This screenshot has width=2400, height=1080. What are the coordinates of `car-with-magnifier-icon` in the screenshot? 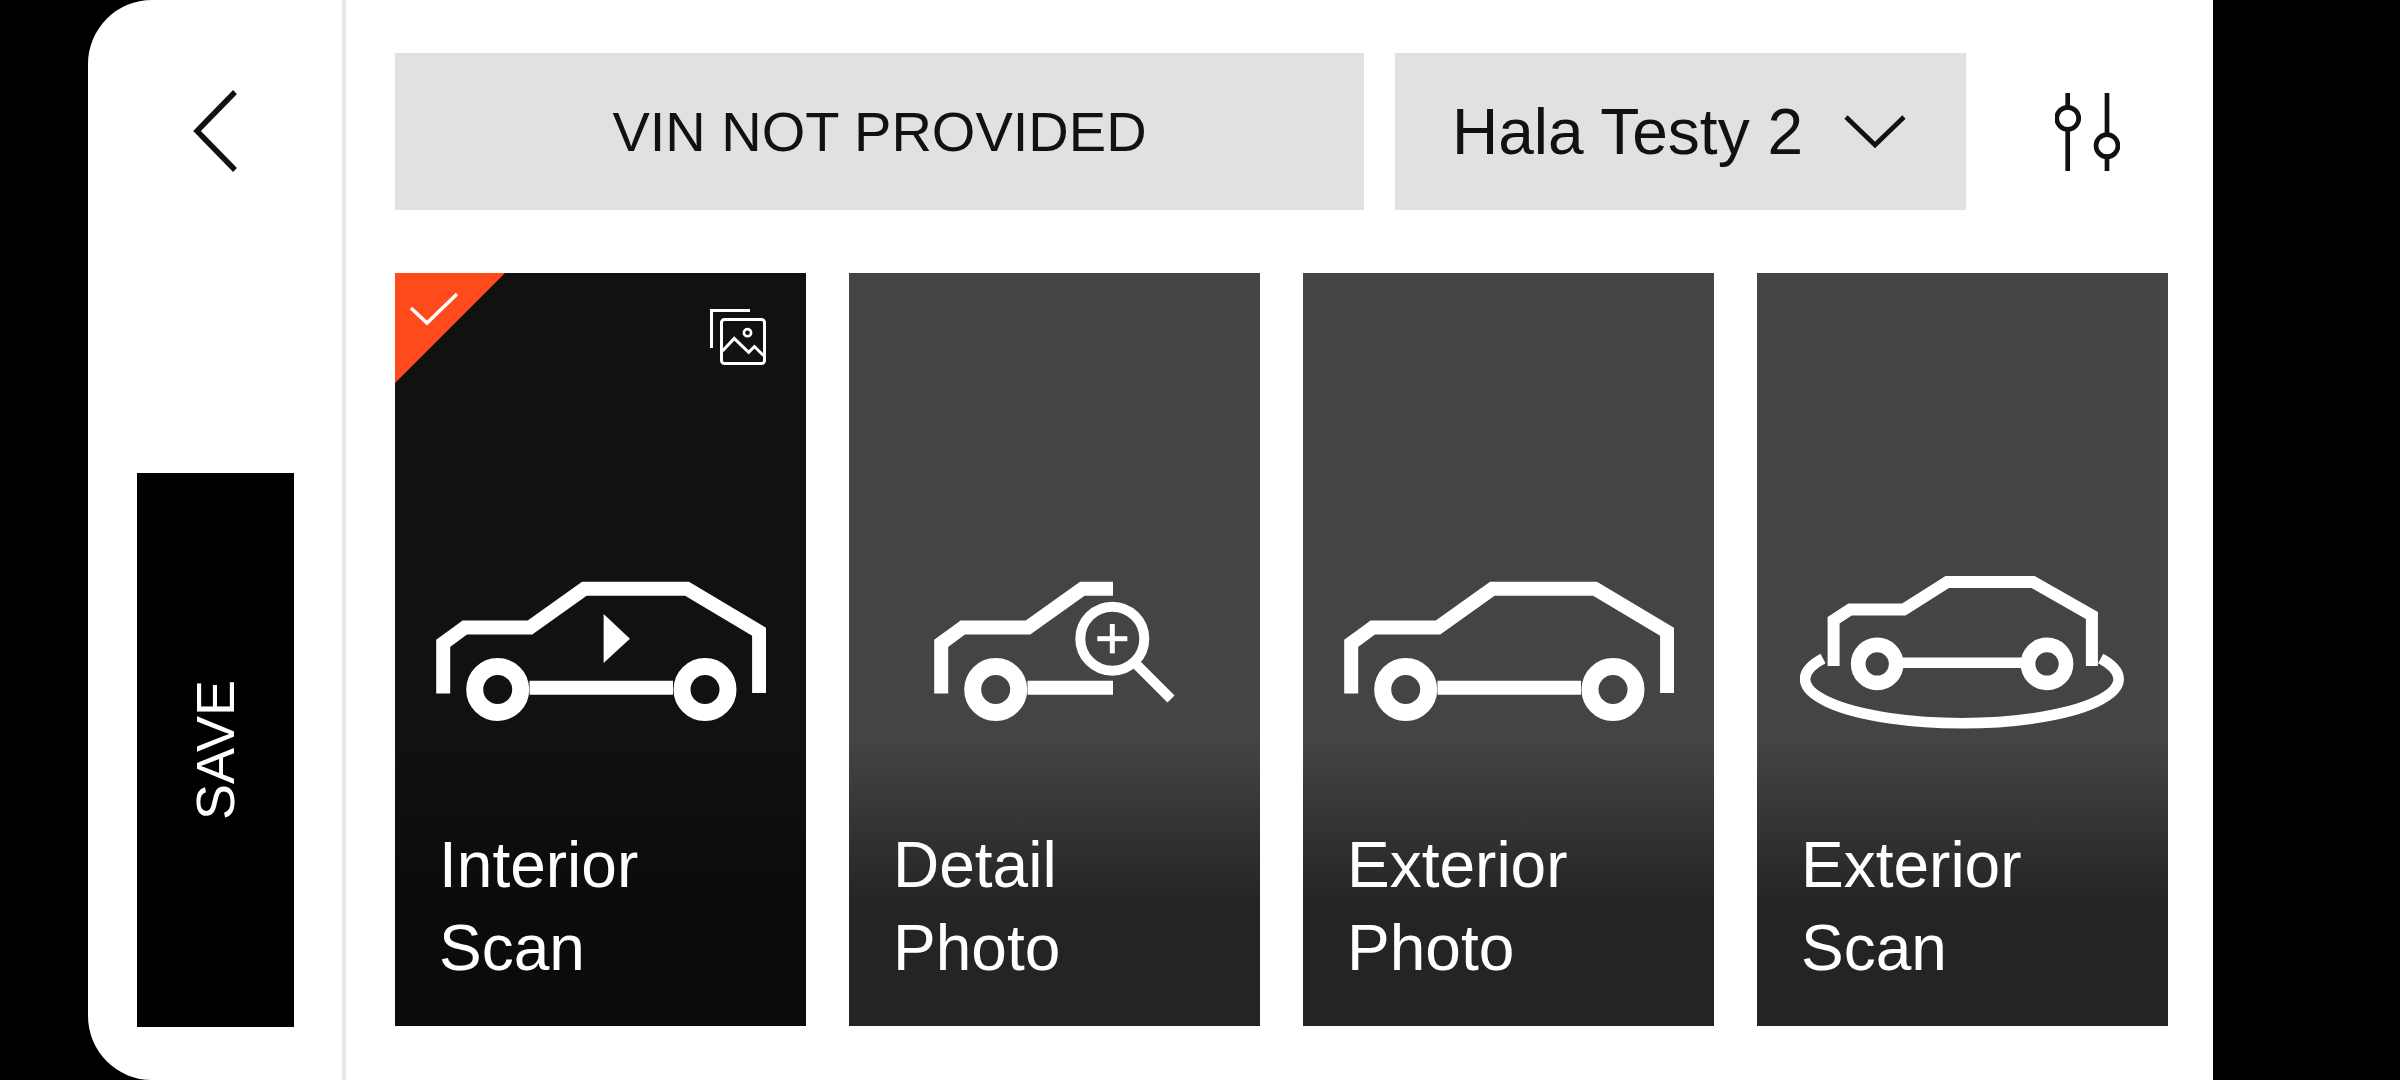 It's located at (1054, 651).